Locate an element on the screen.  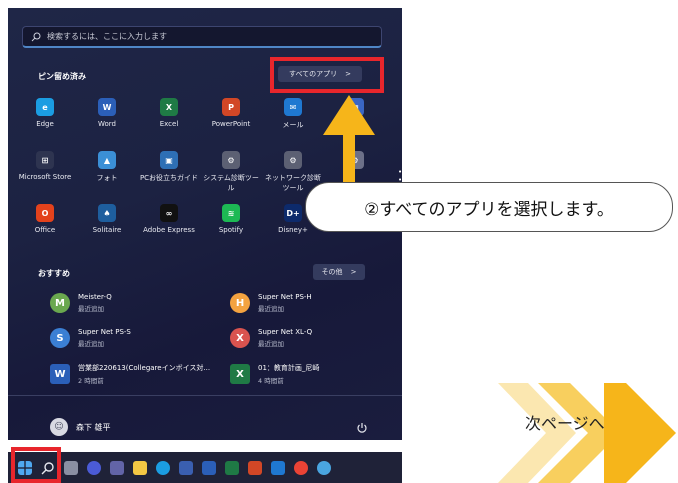
pinned-app: ✉ メール is located at coordinates (293, 114).